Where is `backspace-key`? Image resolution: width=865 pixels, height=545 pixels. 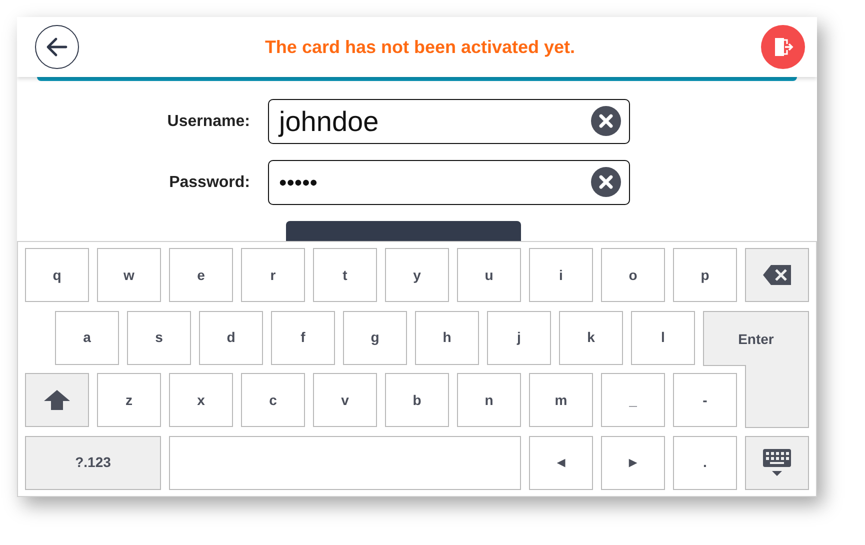
backspace-key is located at coordinates (777, 275).